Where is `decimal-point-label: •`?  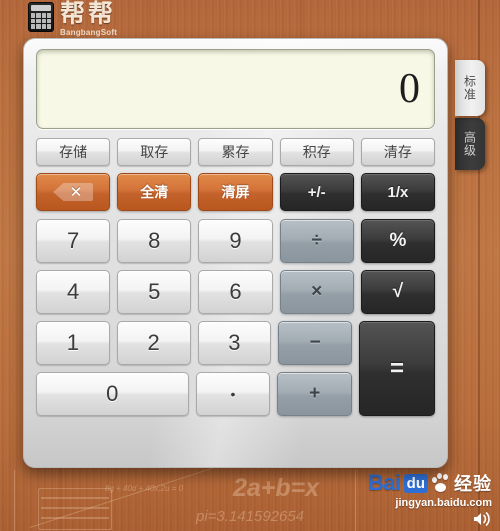
decimal-point-label: • is located at coordinates (233, 394).